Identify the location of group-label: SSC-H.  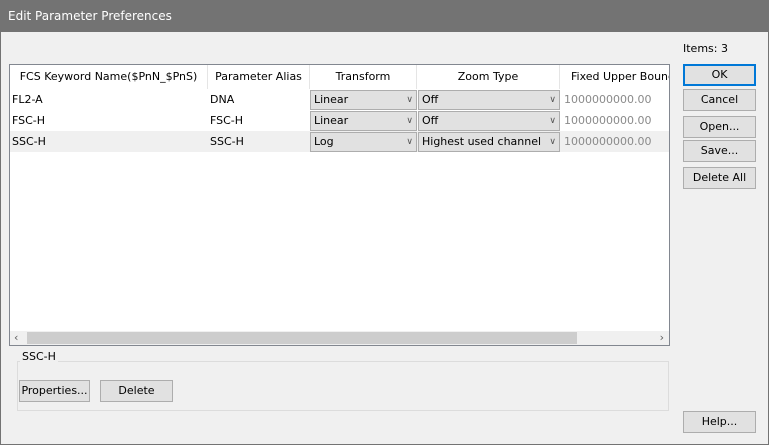
(39, 356).